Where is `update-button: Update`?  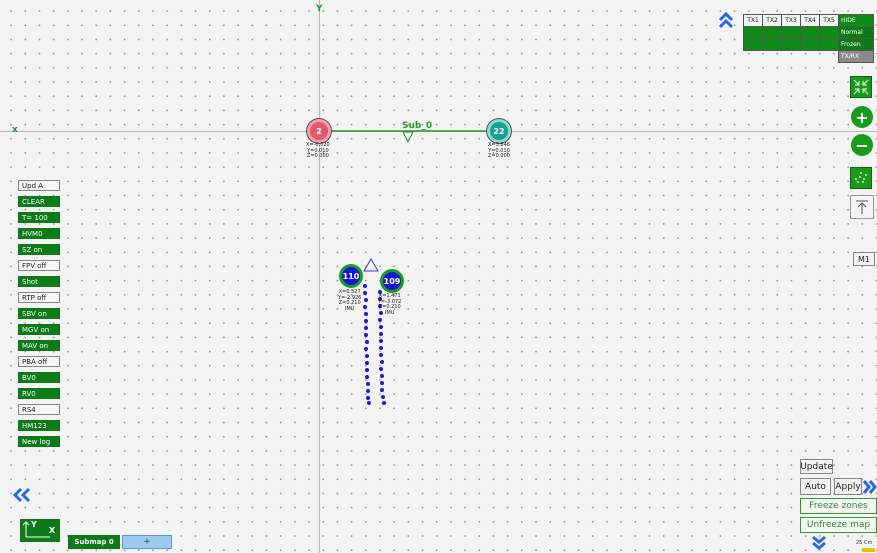
update-button: Update is located at coordinates (816, 466).